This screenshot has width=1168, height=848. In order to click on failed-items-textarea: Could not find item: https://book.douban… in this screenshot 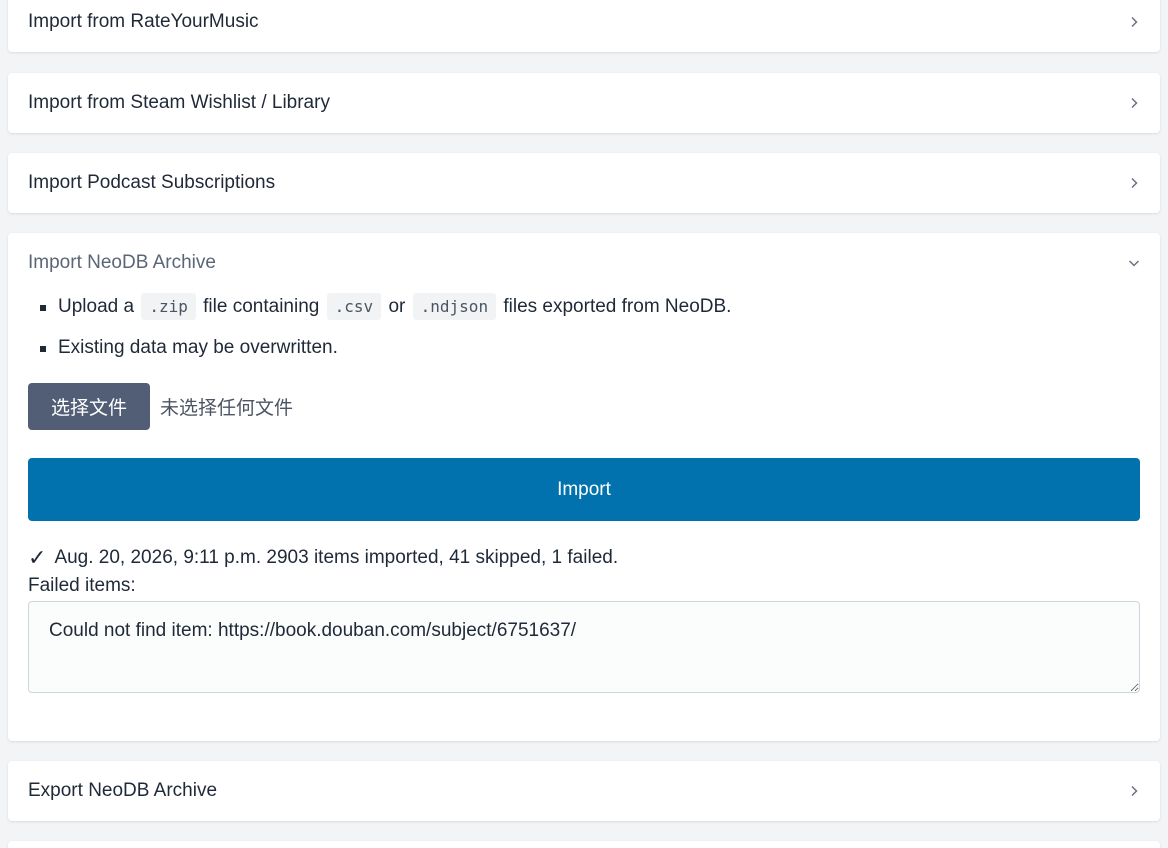, I will do `click(584, 647)`.